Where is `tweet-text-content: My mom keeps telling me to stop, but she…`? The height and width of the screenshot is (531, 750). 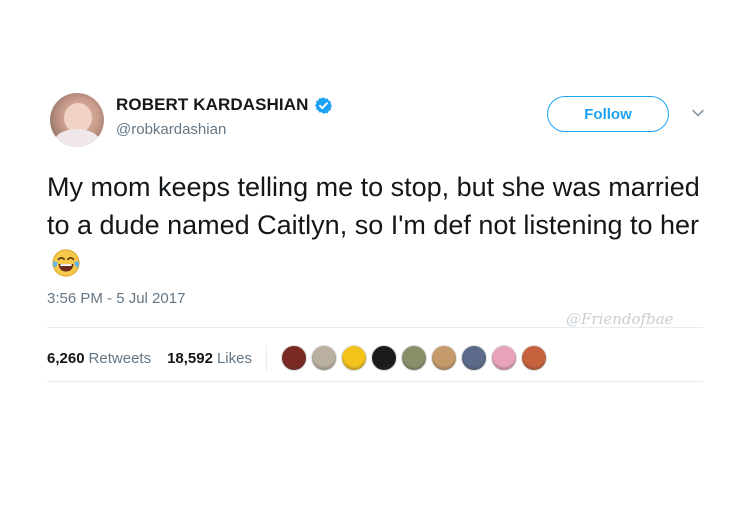 tweet-text-content: My mom keeps telling me to stop, but she… is located at coordinates (373, 206).